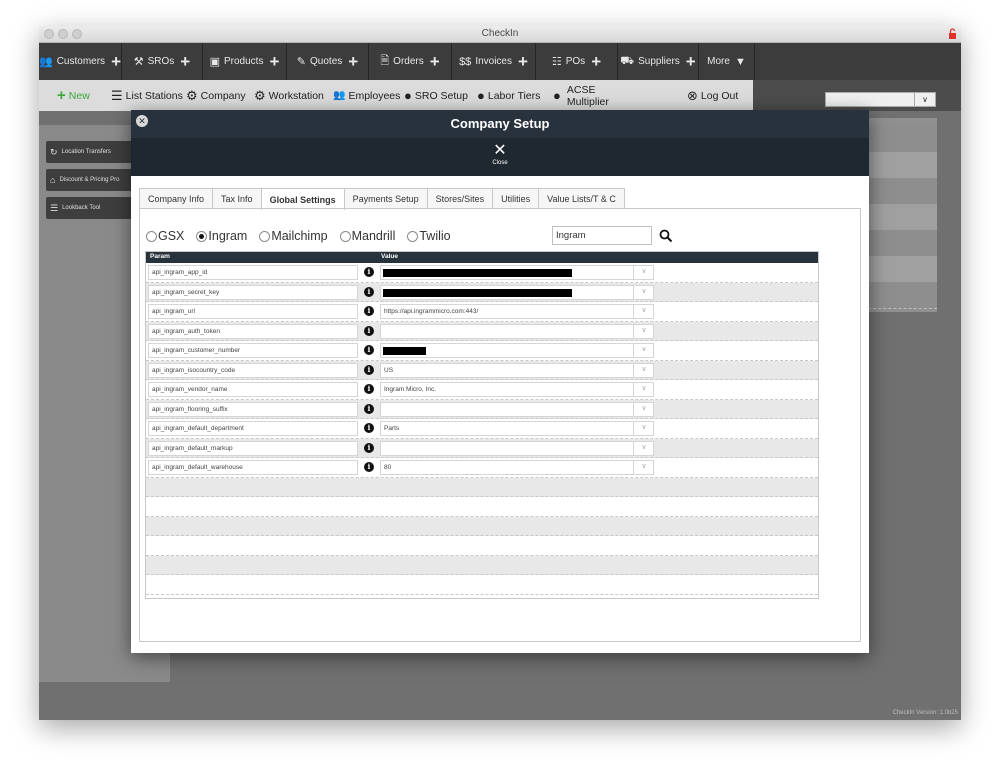  I want to click on nav-invoices: $$ Invoices +, so click(494, 61).